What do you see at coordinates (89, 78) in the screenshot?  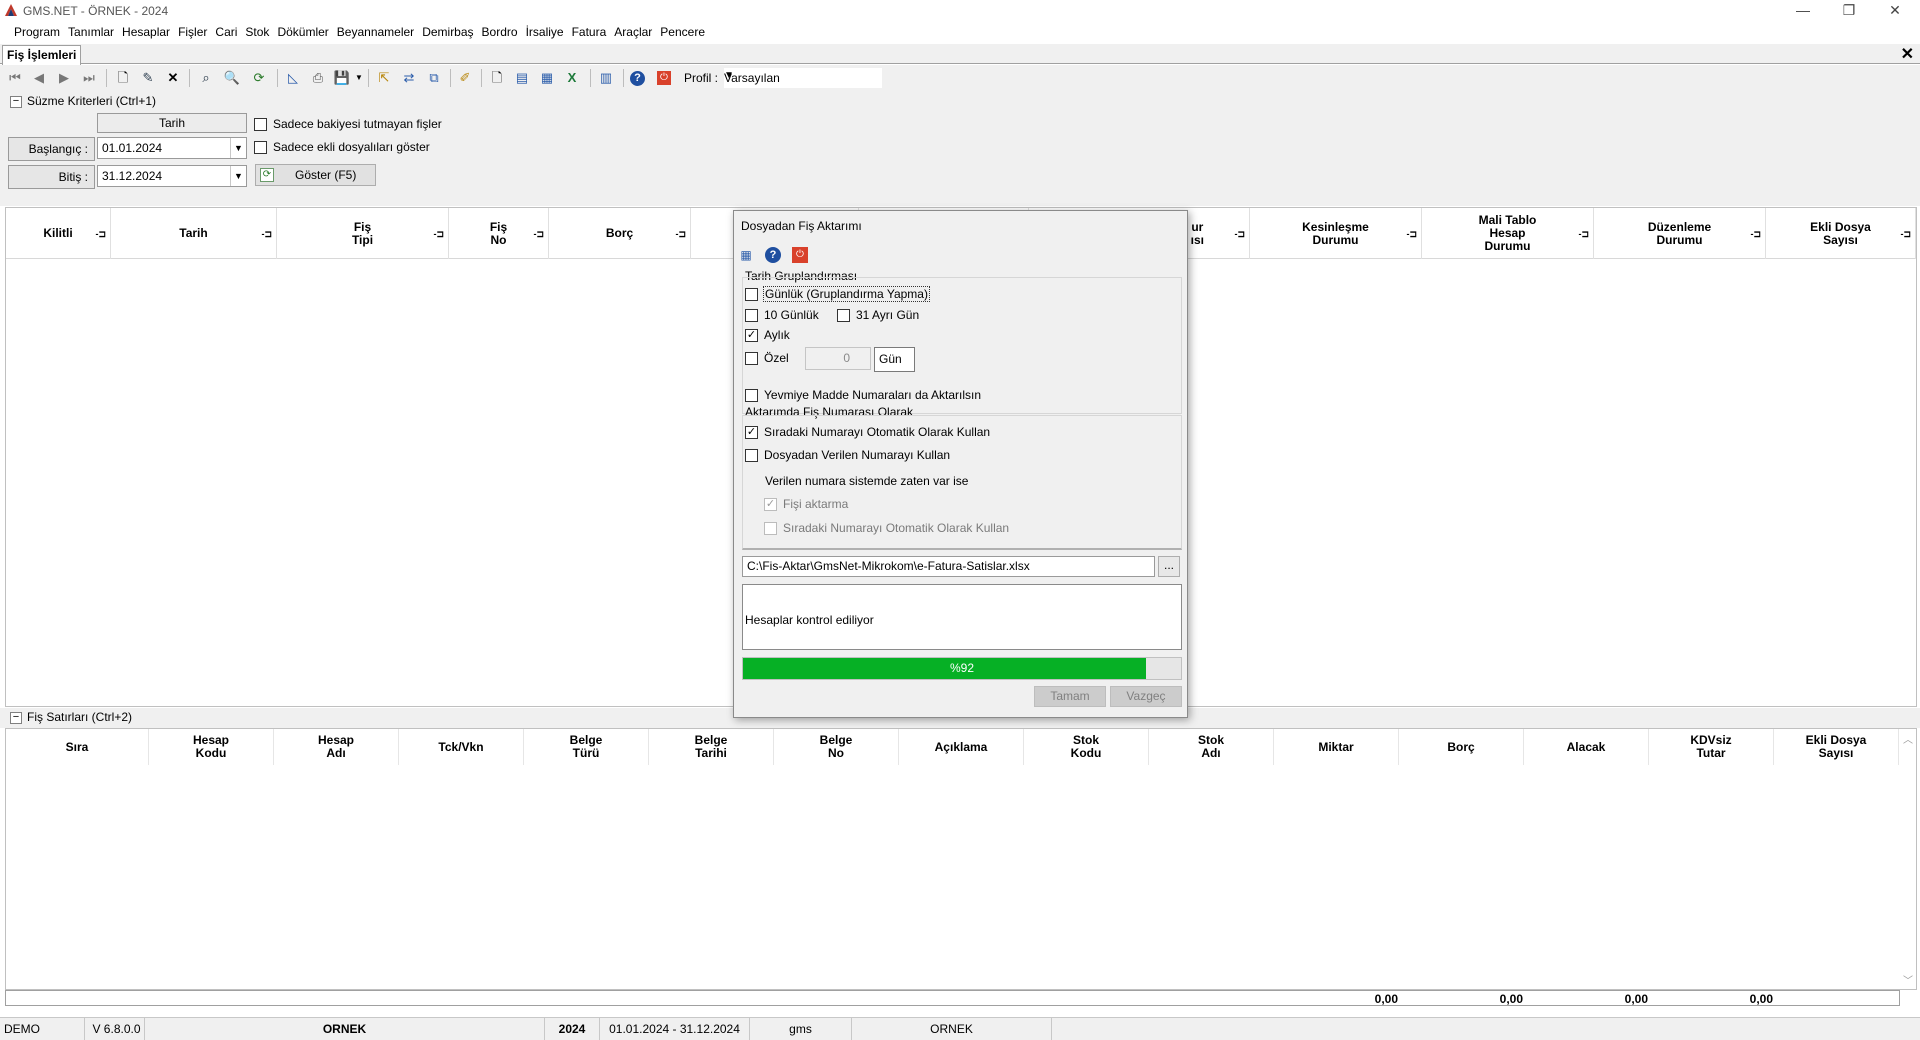 I see `last-record-icon: ⏭` at bounding box center [89, 78].